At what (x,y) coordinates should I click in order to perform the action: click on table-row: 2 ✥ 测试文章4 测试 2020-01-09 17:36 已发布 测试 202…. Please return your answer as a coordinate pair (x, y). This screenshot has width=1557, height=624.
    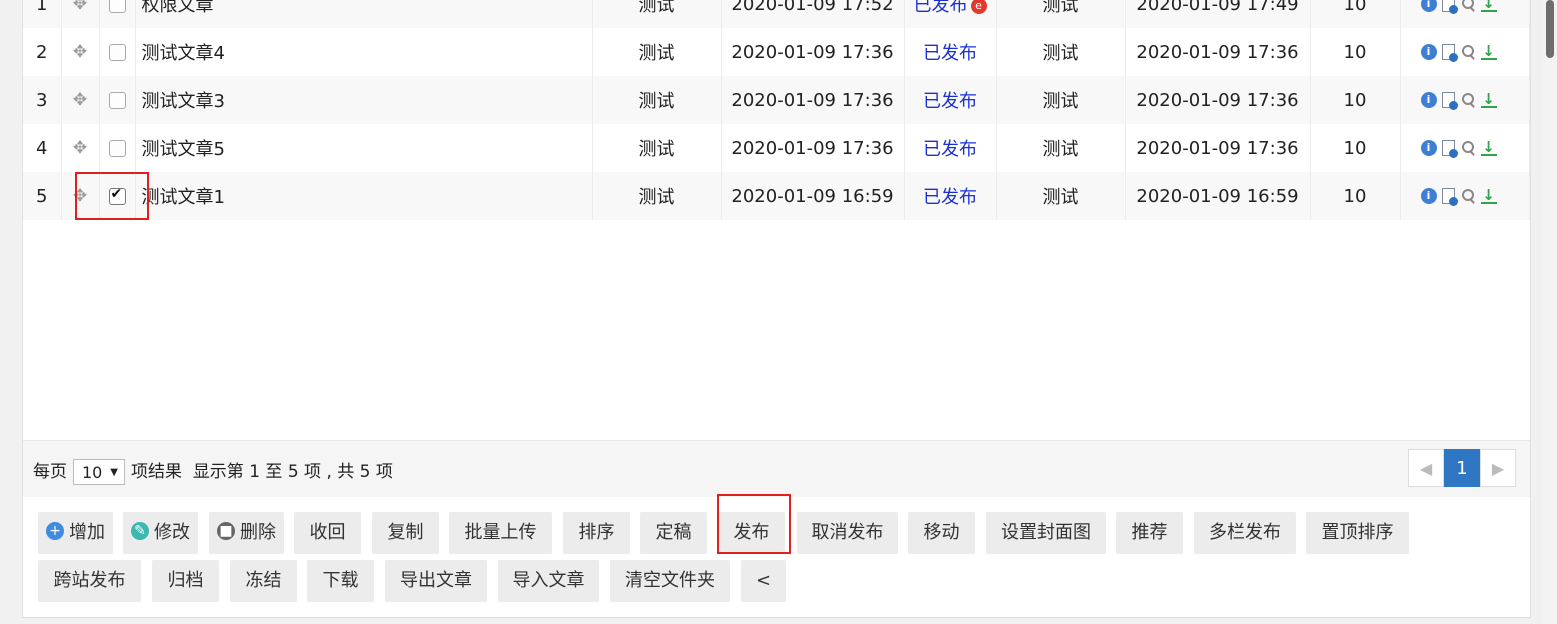
    Looking at the image, I should click on (776, 52).